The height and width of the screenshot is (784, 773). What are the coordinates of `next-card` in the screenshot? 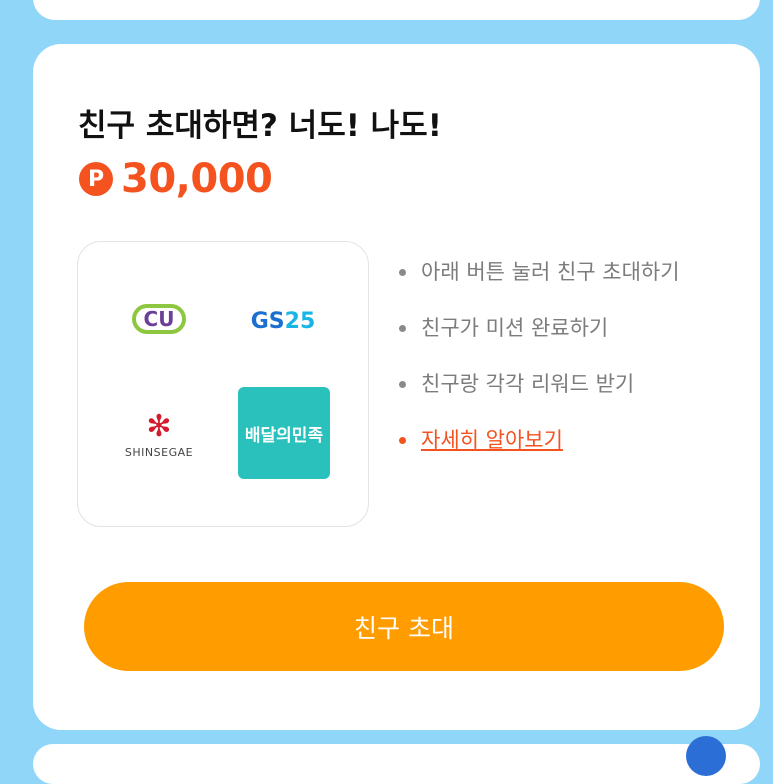 It's located at (396, 764).